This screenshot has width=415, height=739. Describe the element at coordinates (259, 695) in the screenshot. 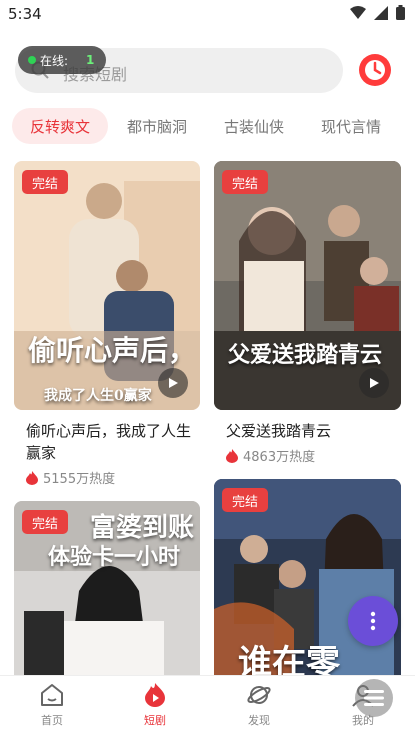

I see `planet-icon` at that location.